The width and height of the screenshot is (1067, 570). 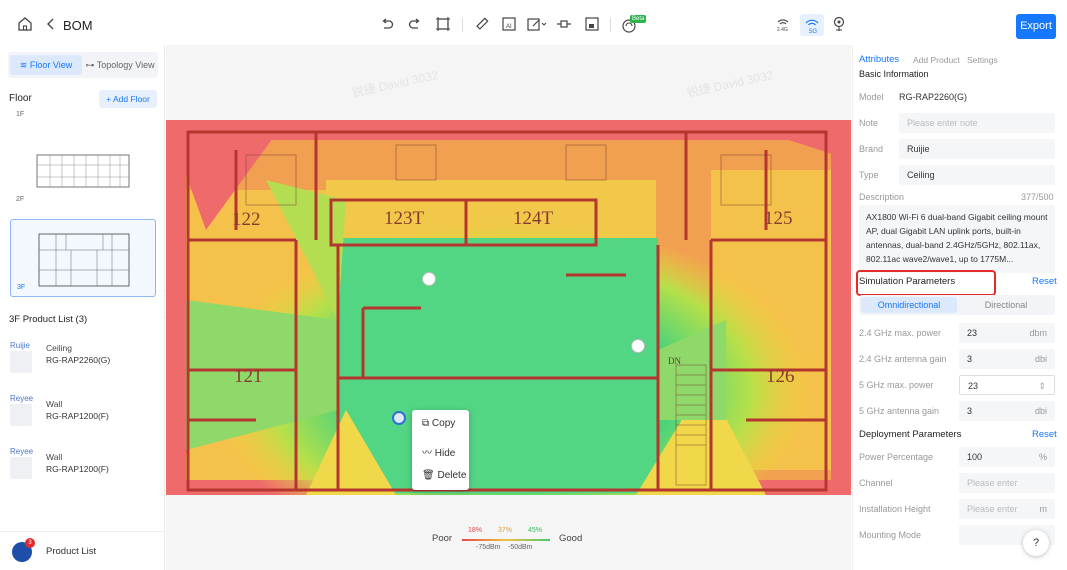 I want to click on ai-wall-icon: AI, so click(x=509, y=25).